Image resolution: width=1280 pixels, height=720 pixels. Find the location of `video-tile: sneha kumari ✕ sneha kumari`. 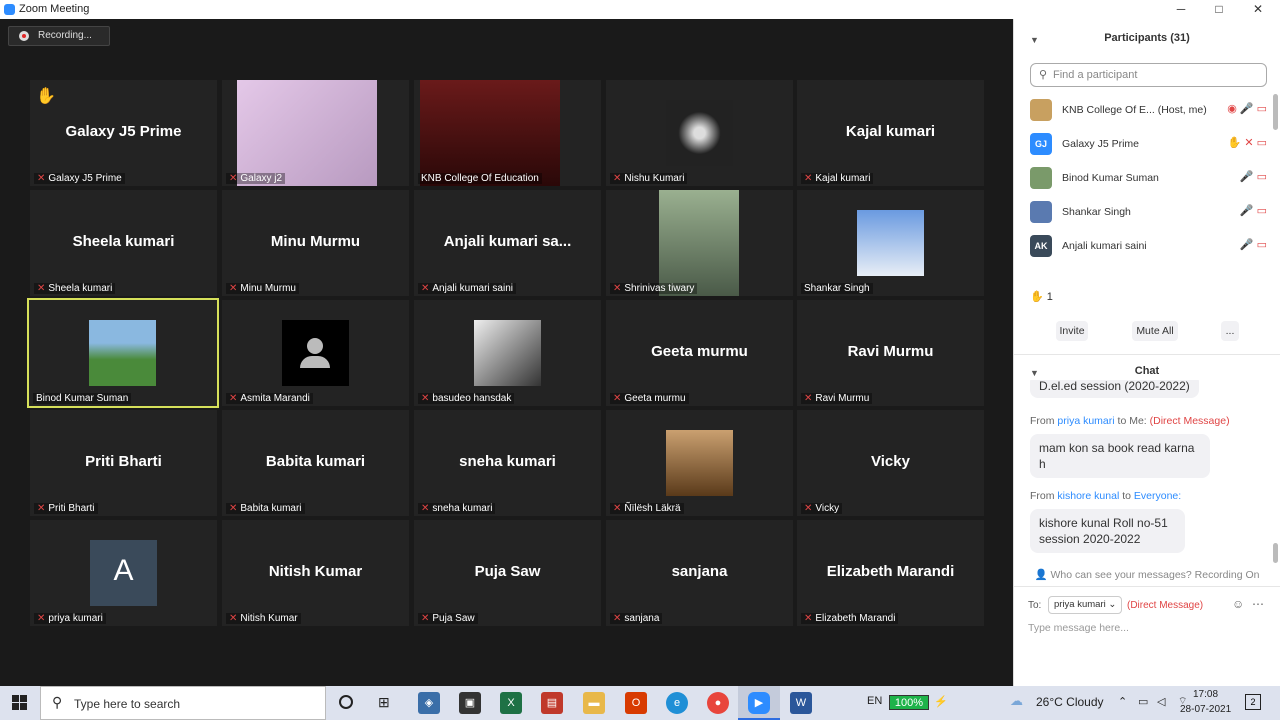

video-tile: sneha kumari ✕ sneha kumari is located at coordinates (507, 463).